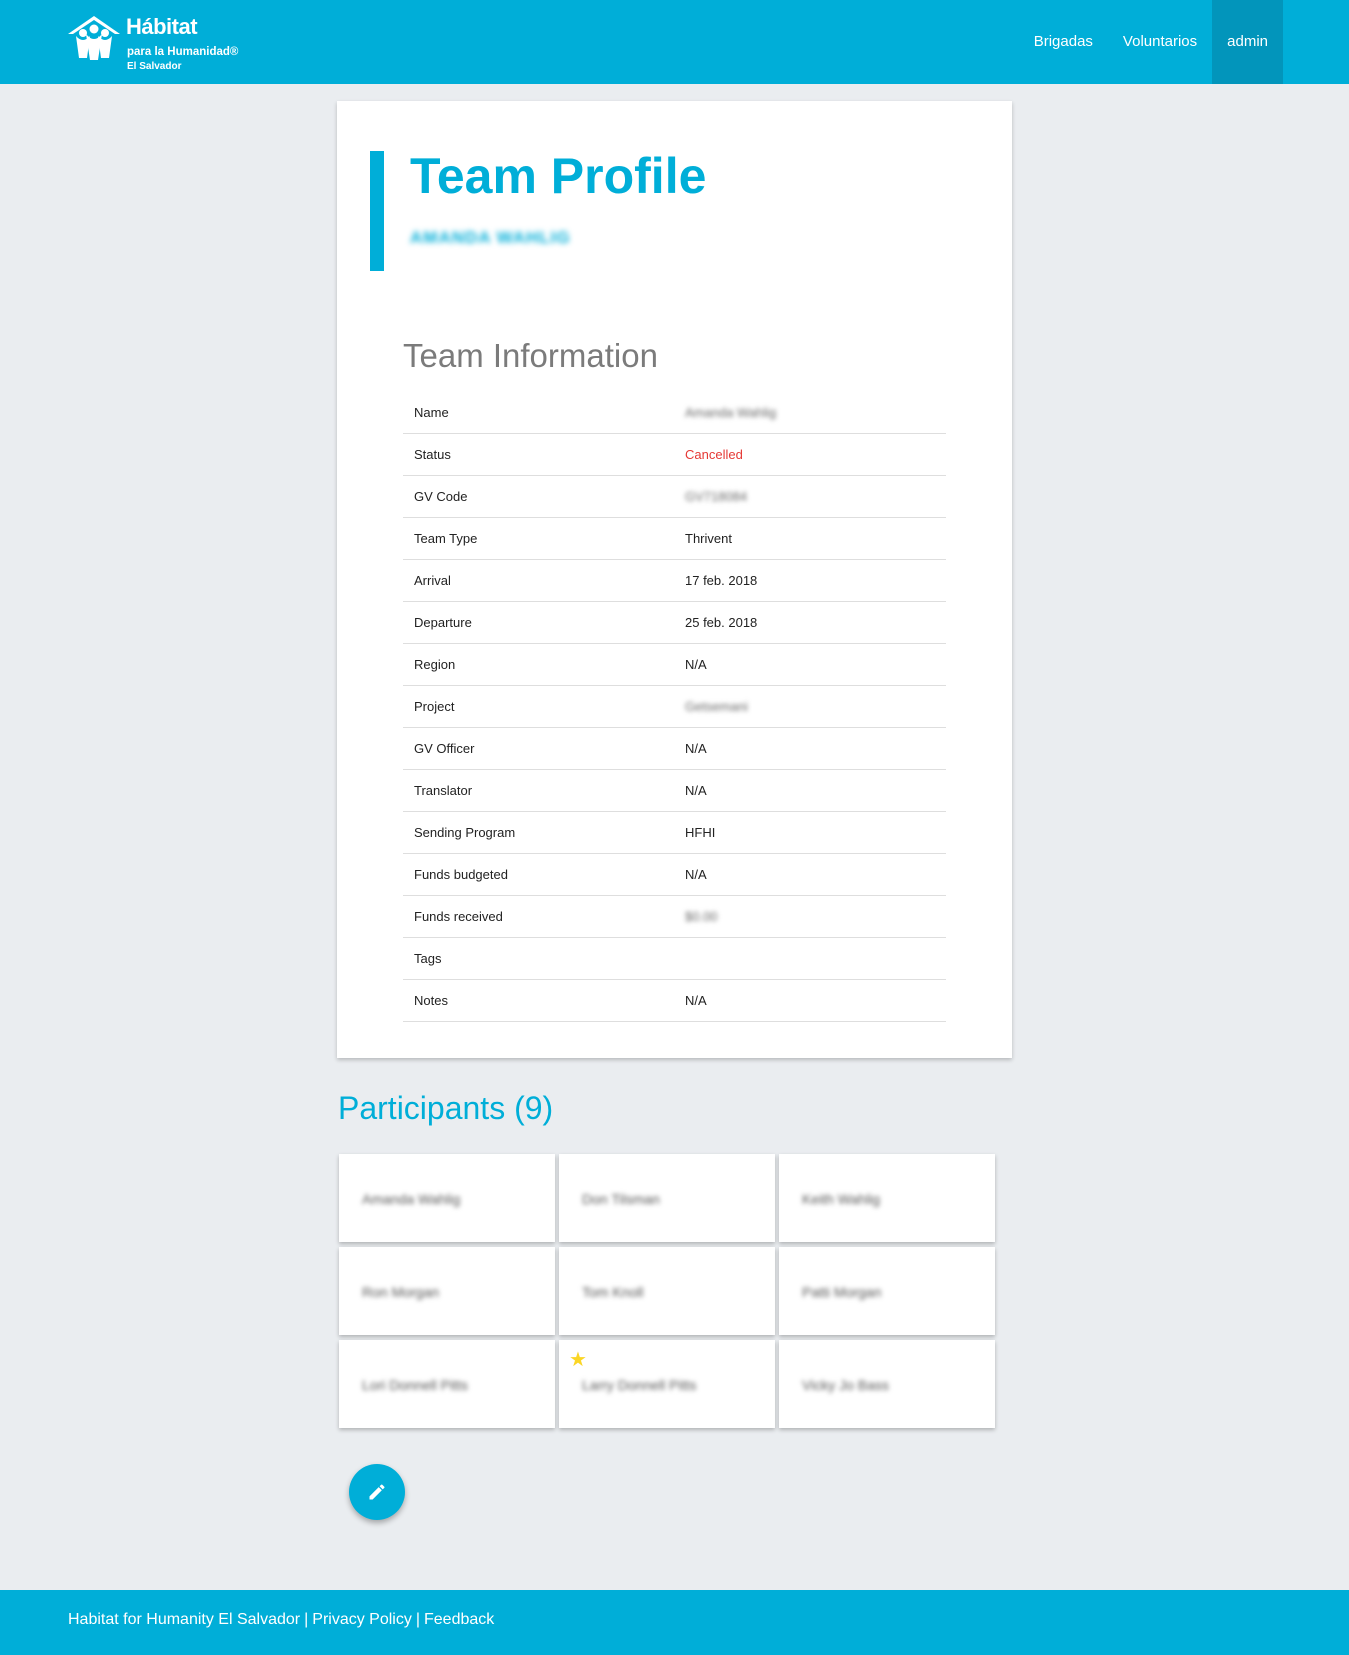 This screenshot has width=1349, height=1655. I want to click on info-row-team-type: Team Type Thrivent, so click(674, 538).